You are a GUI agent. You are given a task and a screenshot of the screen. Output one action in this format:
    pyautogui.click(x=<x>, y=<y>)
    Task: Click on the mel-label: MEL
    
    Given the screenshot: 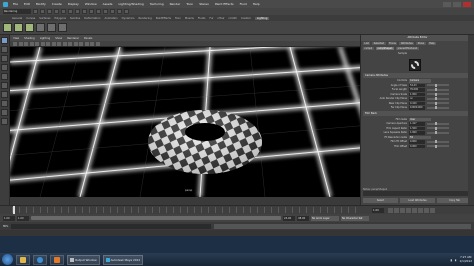 What is the action you would take?
    pyautogui.click(x=5, y=226)
    